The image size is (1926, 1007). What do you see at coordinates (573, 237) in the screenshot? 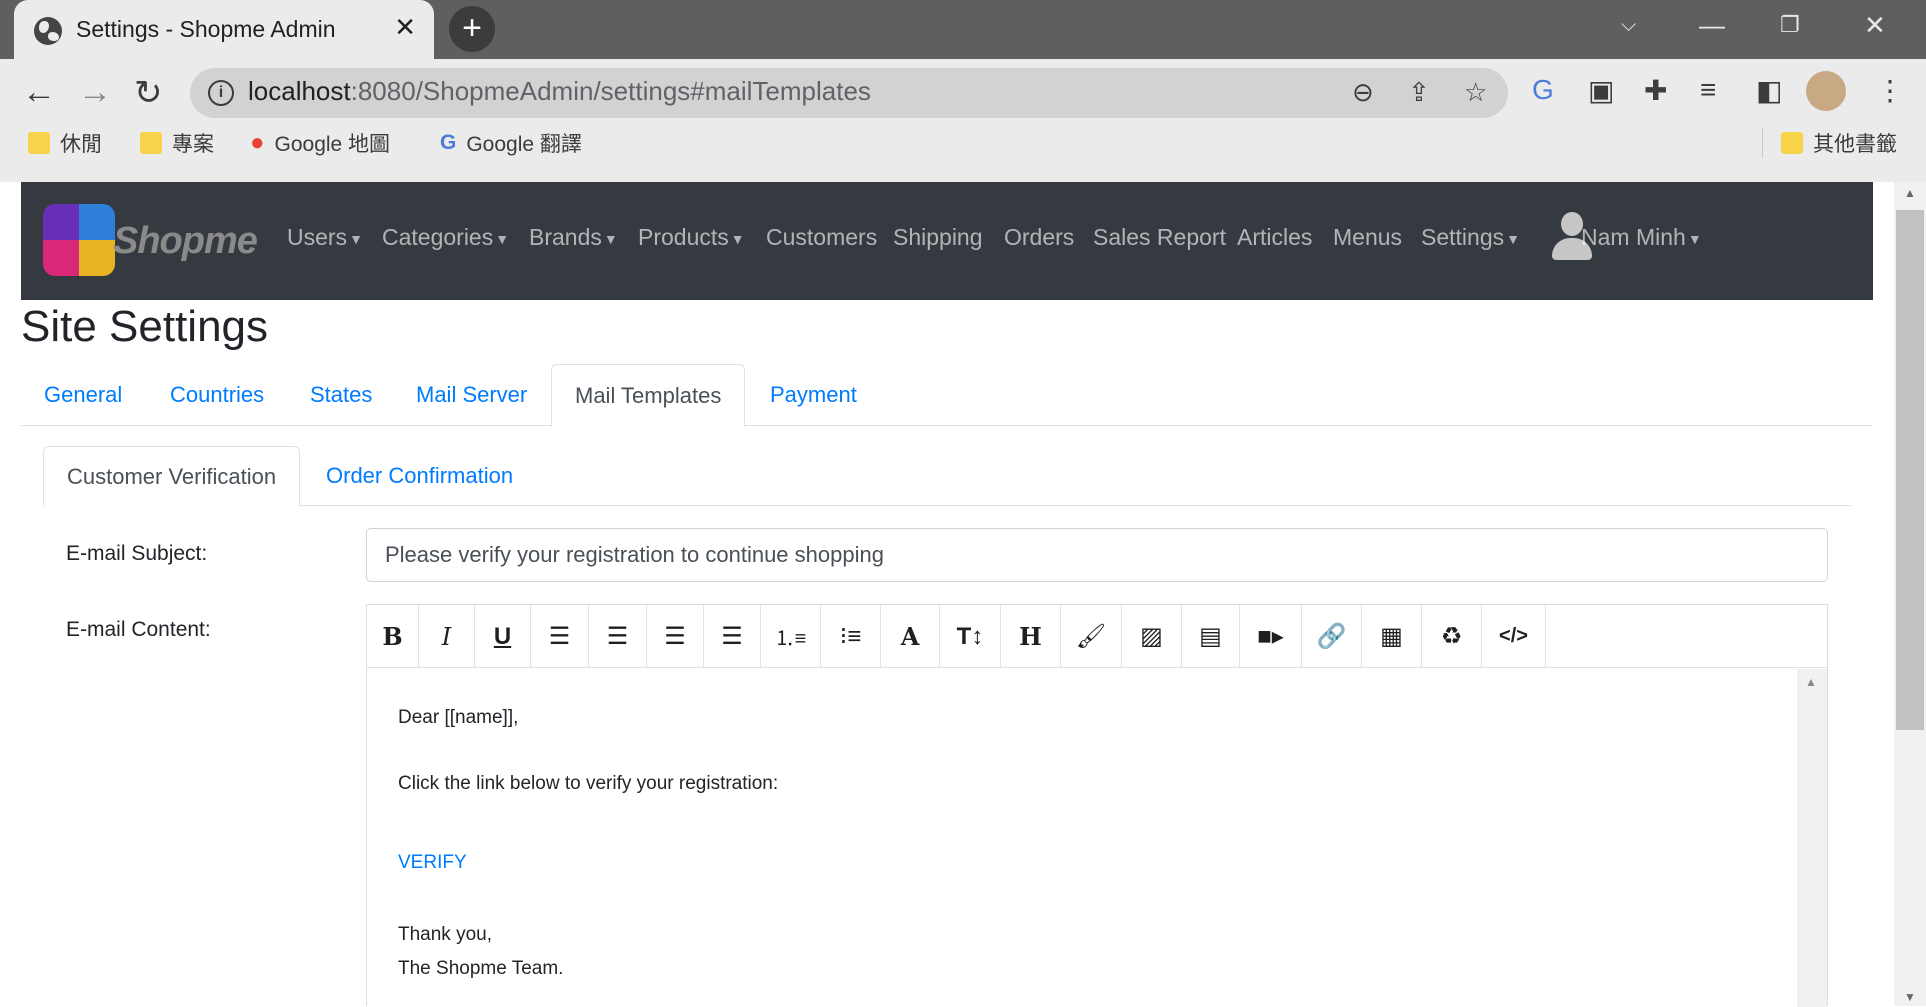
I see `nav-brands: Brands ▼` at bounding box center [573, 237].